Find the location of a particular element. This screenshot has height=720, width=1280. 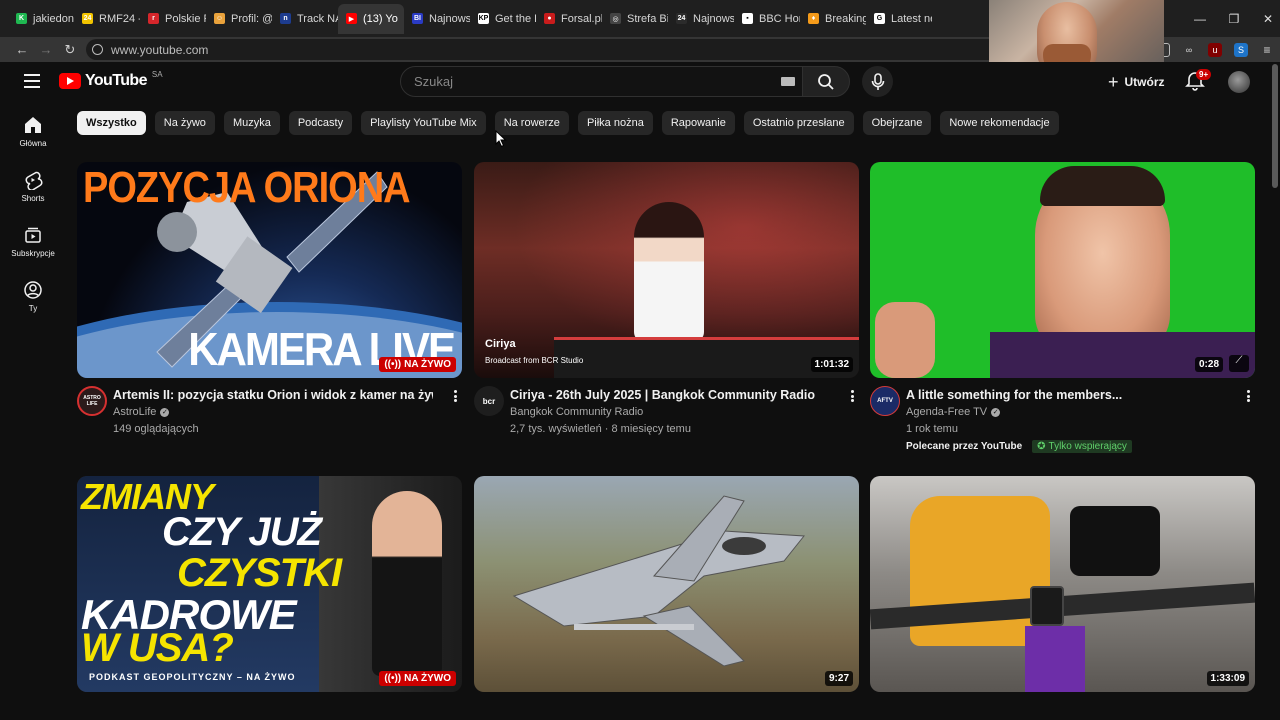

video-card: 1:33:09 is located at coordinates (1062, 584).